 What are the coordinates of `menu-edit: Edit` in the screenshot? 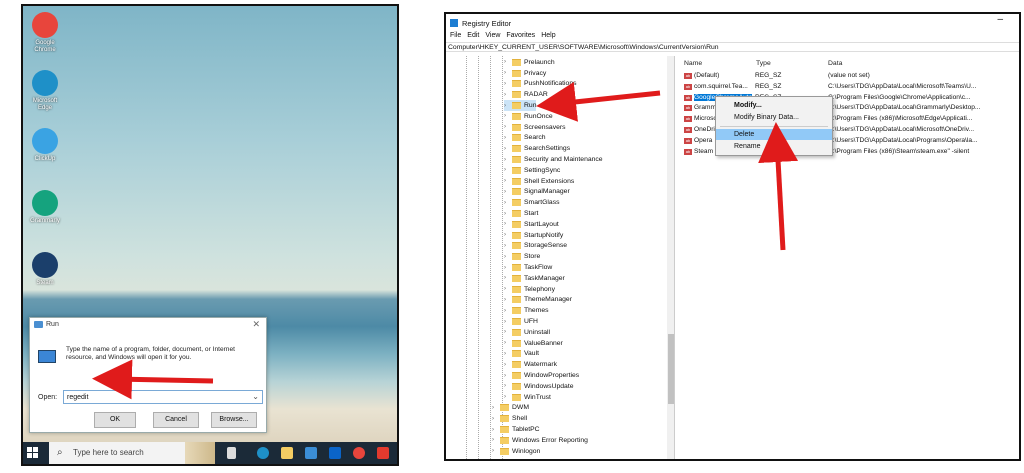 It's located at (473, 35).